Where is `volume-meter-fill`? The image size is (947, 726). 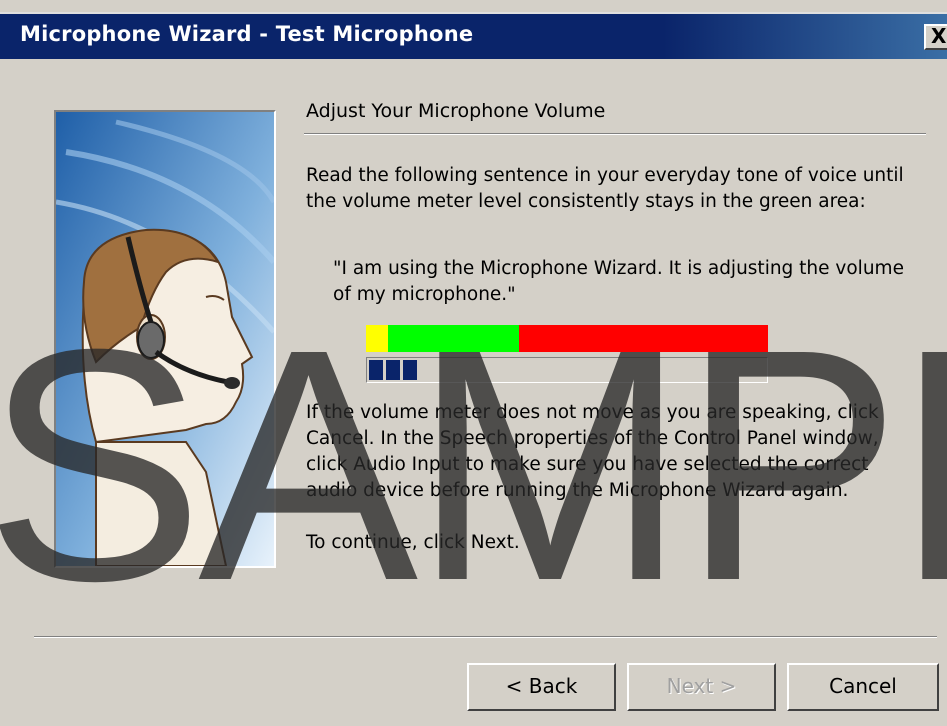
volume-meter-fill is located at coordinates (393, 370).